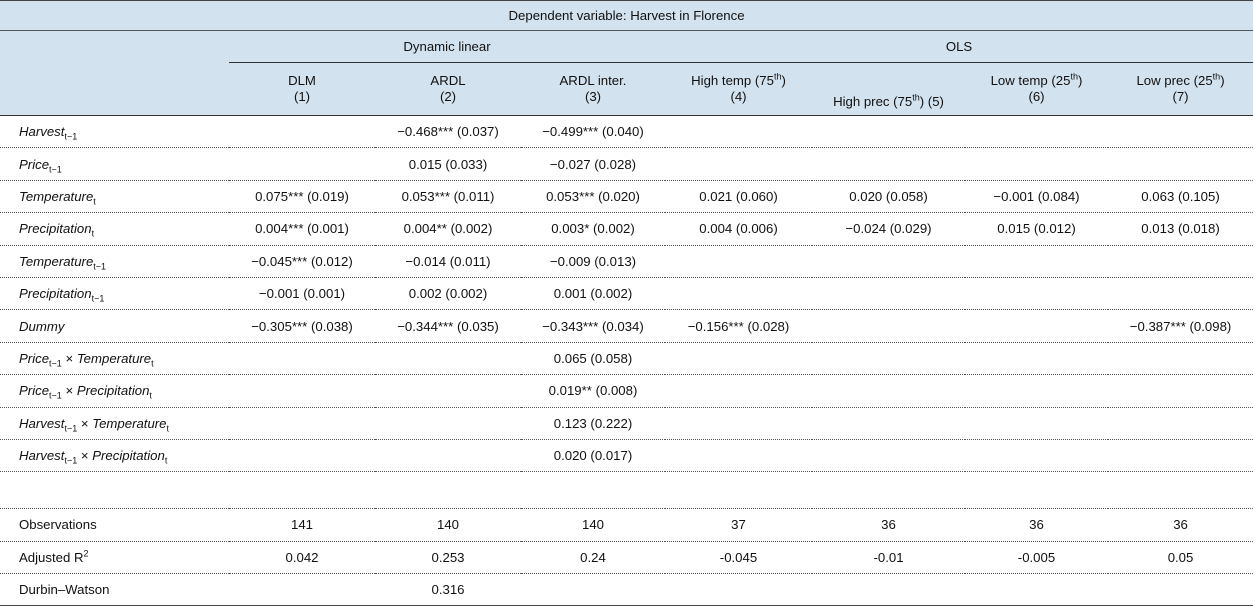 The width and height of the screenshot is (1253, 606). I want to click on coef-cell: 0.063 (0.105), so click(1180, 197).